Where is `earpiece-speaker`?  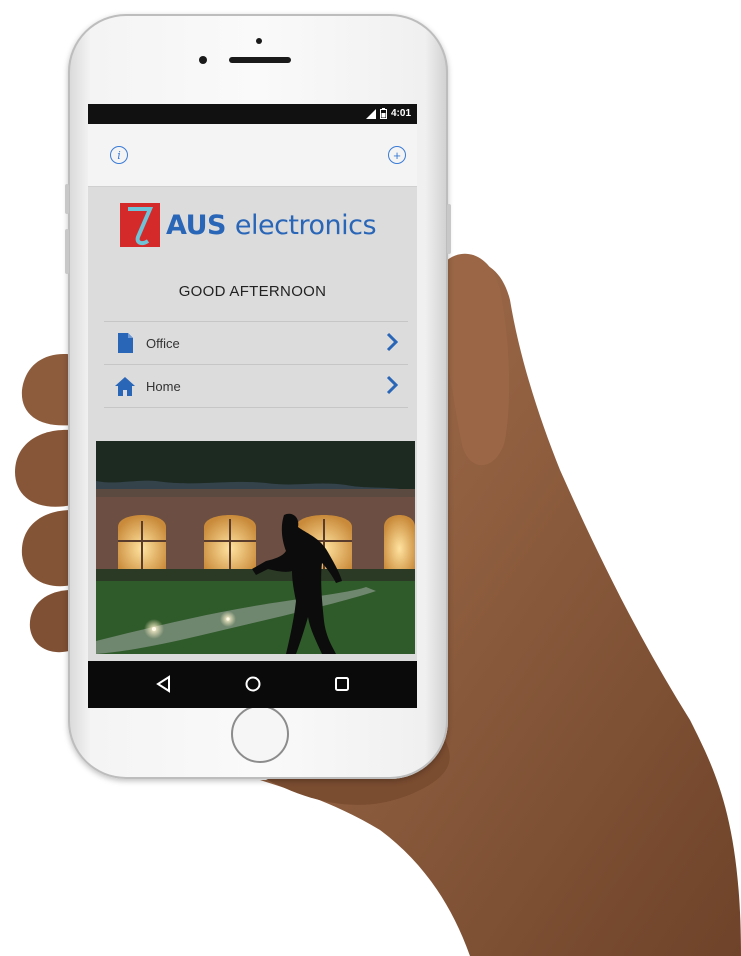
earpiece-speaker is located at coordinates (260, 60).